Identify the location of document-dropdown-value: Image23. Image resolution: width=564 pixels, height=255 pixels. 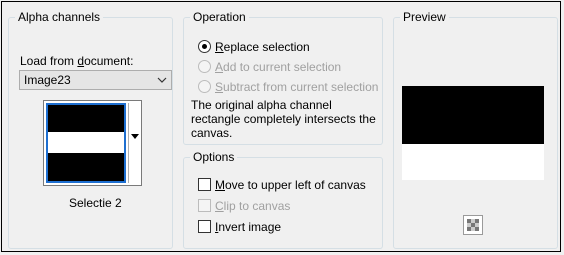
(47, 80).